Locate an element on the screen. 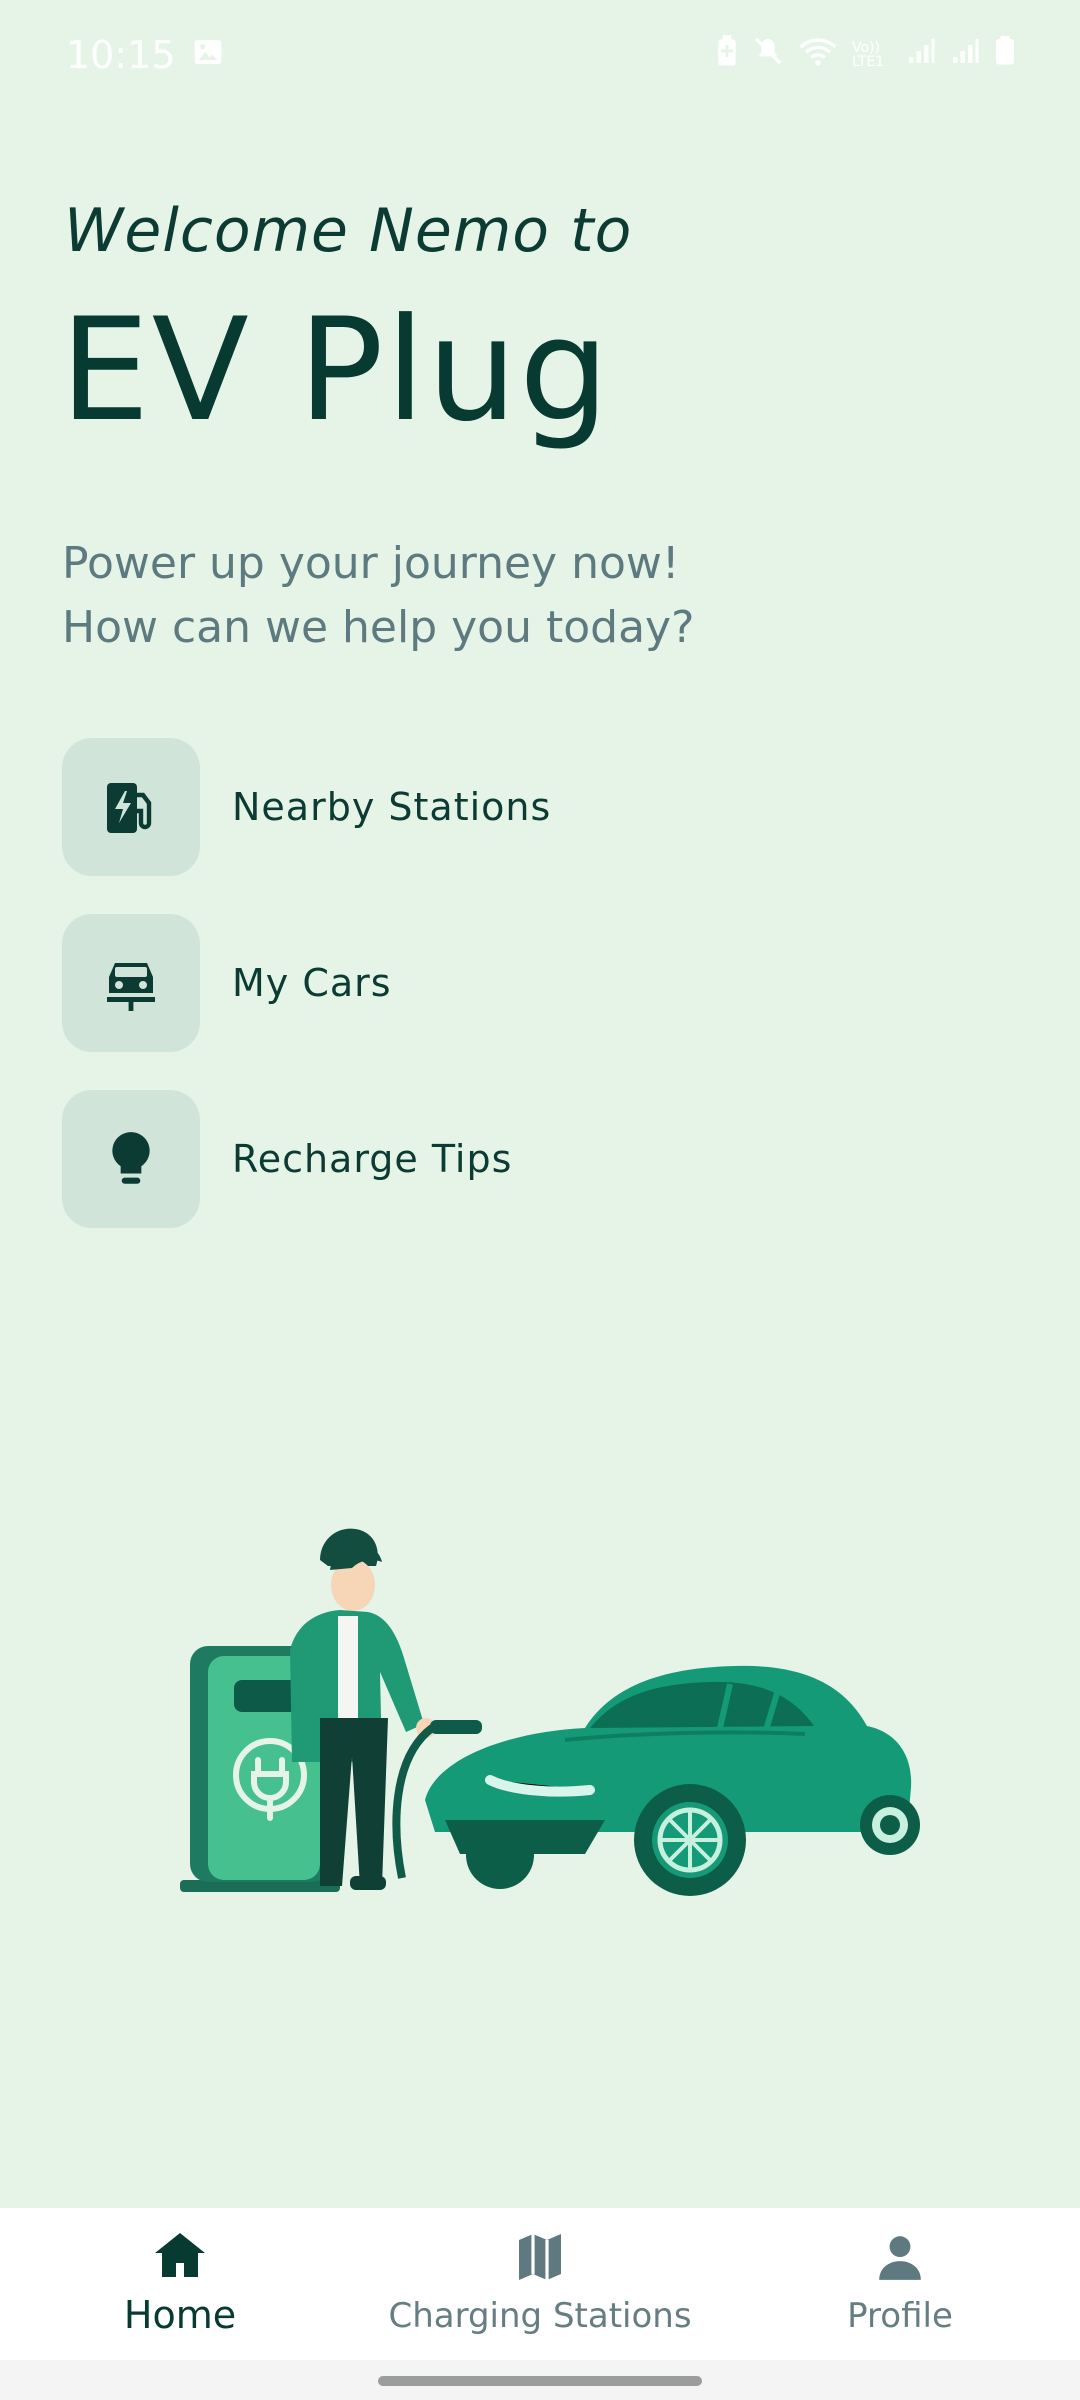  volte-icon: Vo)) LTE1 is located at coordinates (868, 55).